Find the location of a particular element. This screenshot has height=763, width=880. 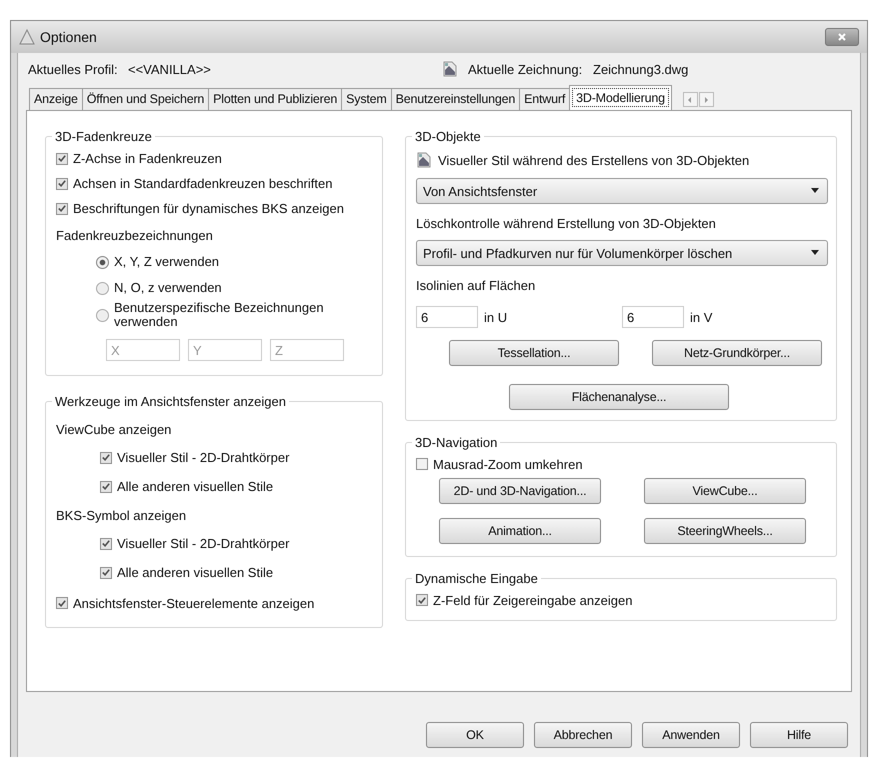

field-label: Löschkontrolle während Erstellung von 3D-Objekten is located at coordinates (566, 223).